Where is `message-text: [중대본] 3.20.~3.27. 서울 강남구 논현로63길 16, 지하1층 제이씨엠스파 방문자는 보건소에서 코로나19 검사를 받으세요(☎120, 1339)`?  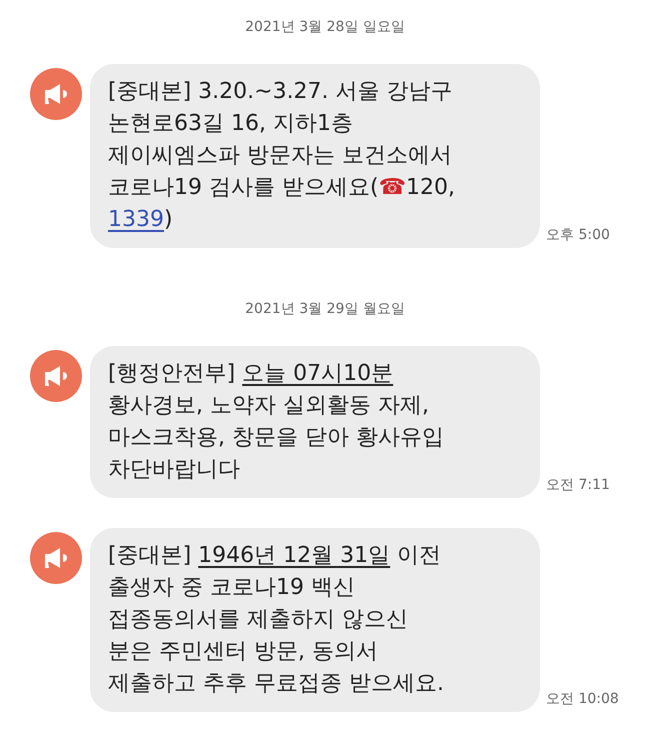 message-text: [중대본] 3.20.~3.27. 서울 강남구 논현로63길 16, 지하1층 제이씨엠스파 방문자는 보건소에서 코로나19 검사를 받으세요(☎120, 1339) is located at coordinates (282, 156).